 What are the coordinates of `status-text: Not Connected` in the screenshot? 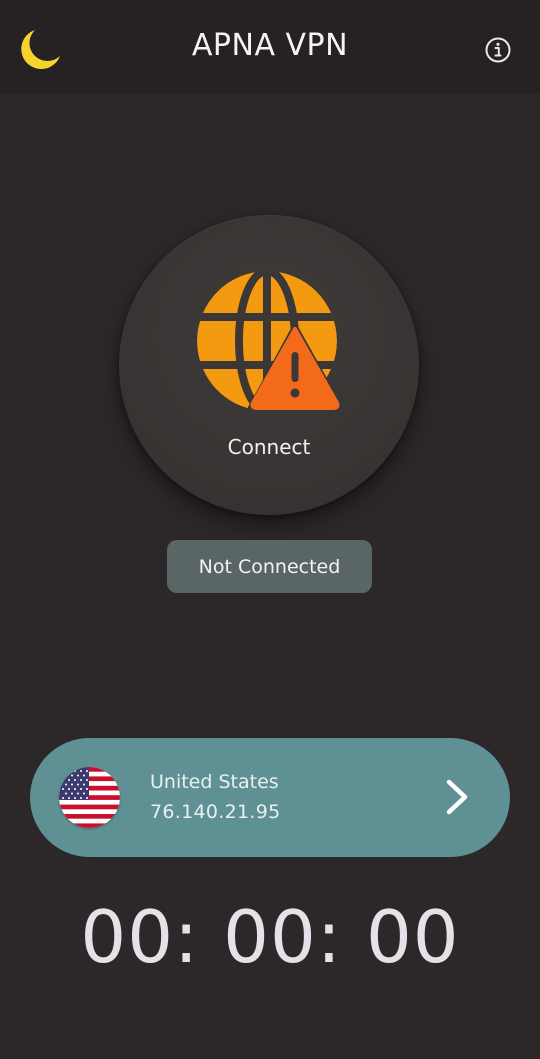 It's located at (269, 566).